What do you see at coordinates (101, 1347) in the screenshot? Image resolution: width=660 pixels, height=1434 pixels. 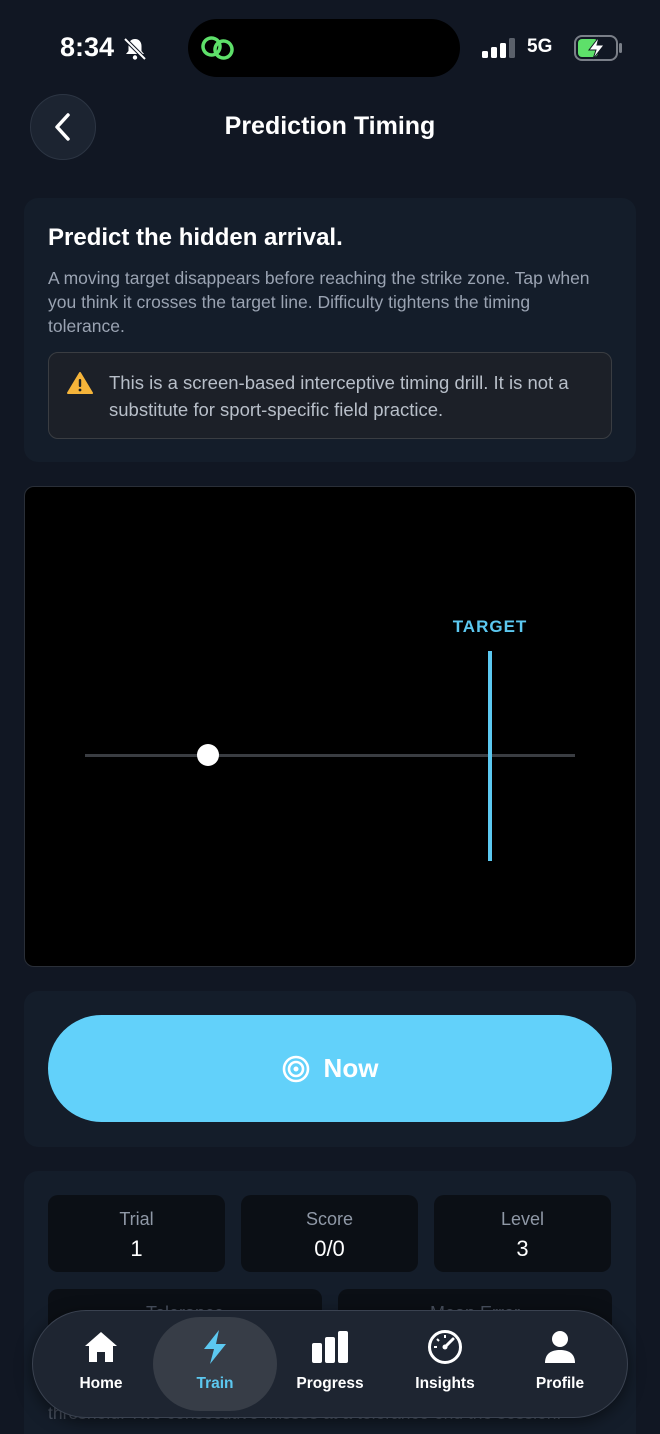 I see `home-icon` at bounding box center [101, 1347].